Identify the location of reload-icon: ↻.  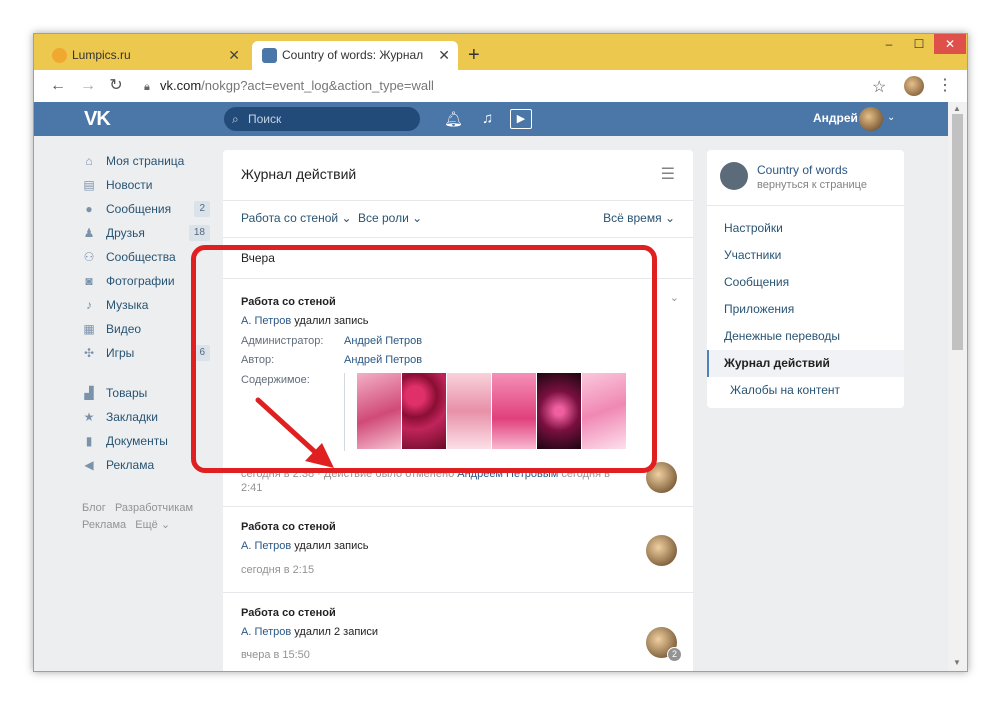
(116, 86).